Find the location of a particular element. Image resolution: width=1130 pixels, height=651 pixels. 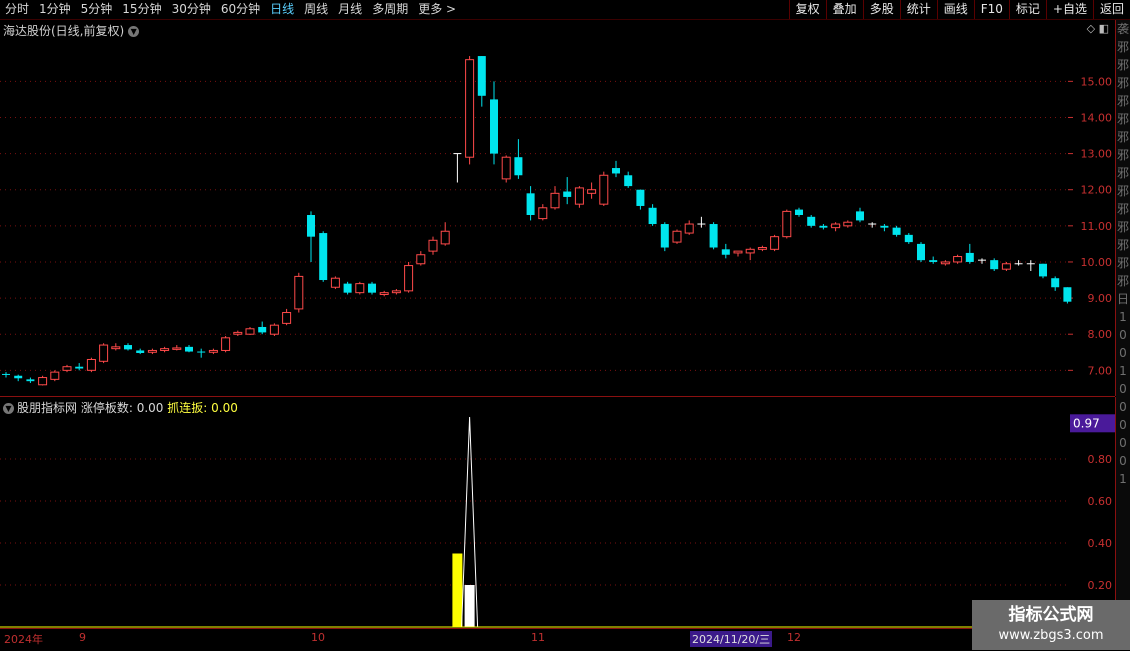

indicator-value-1: 0.00 is located at coordinates (150, 408).